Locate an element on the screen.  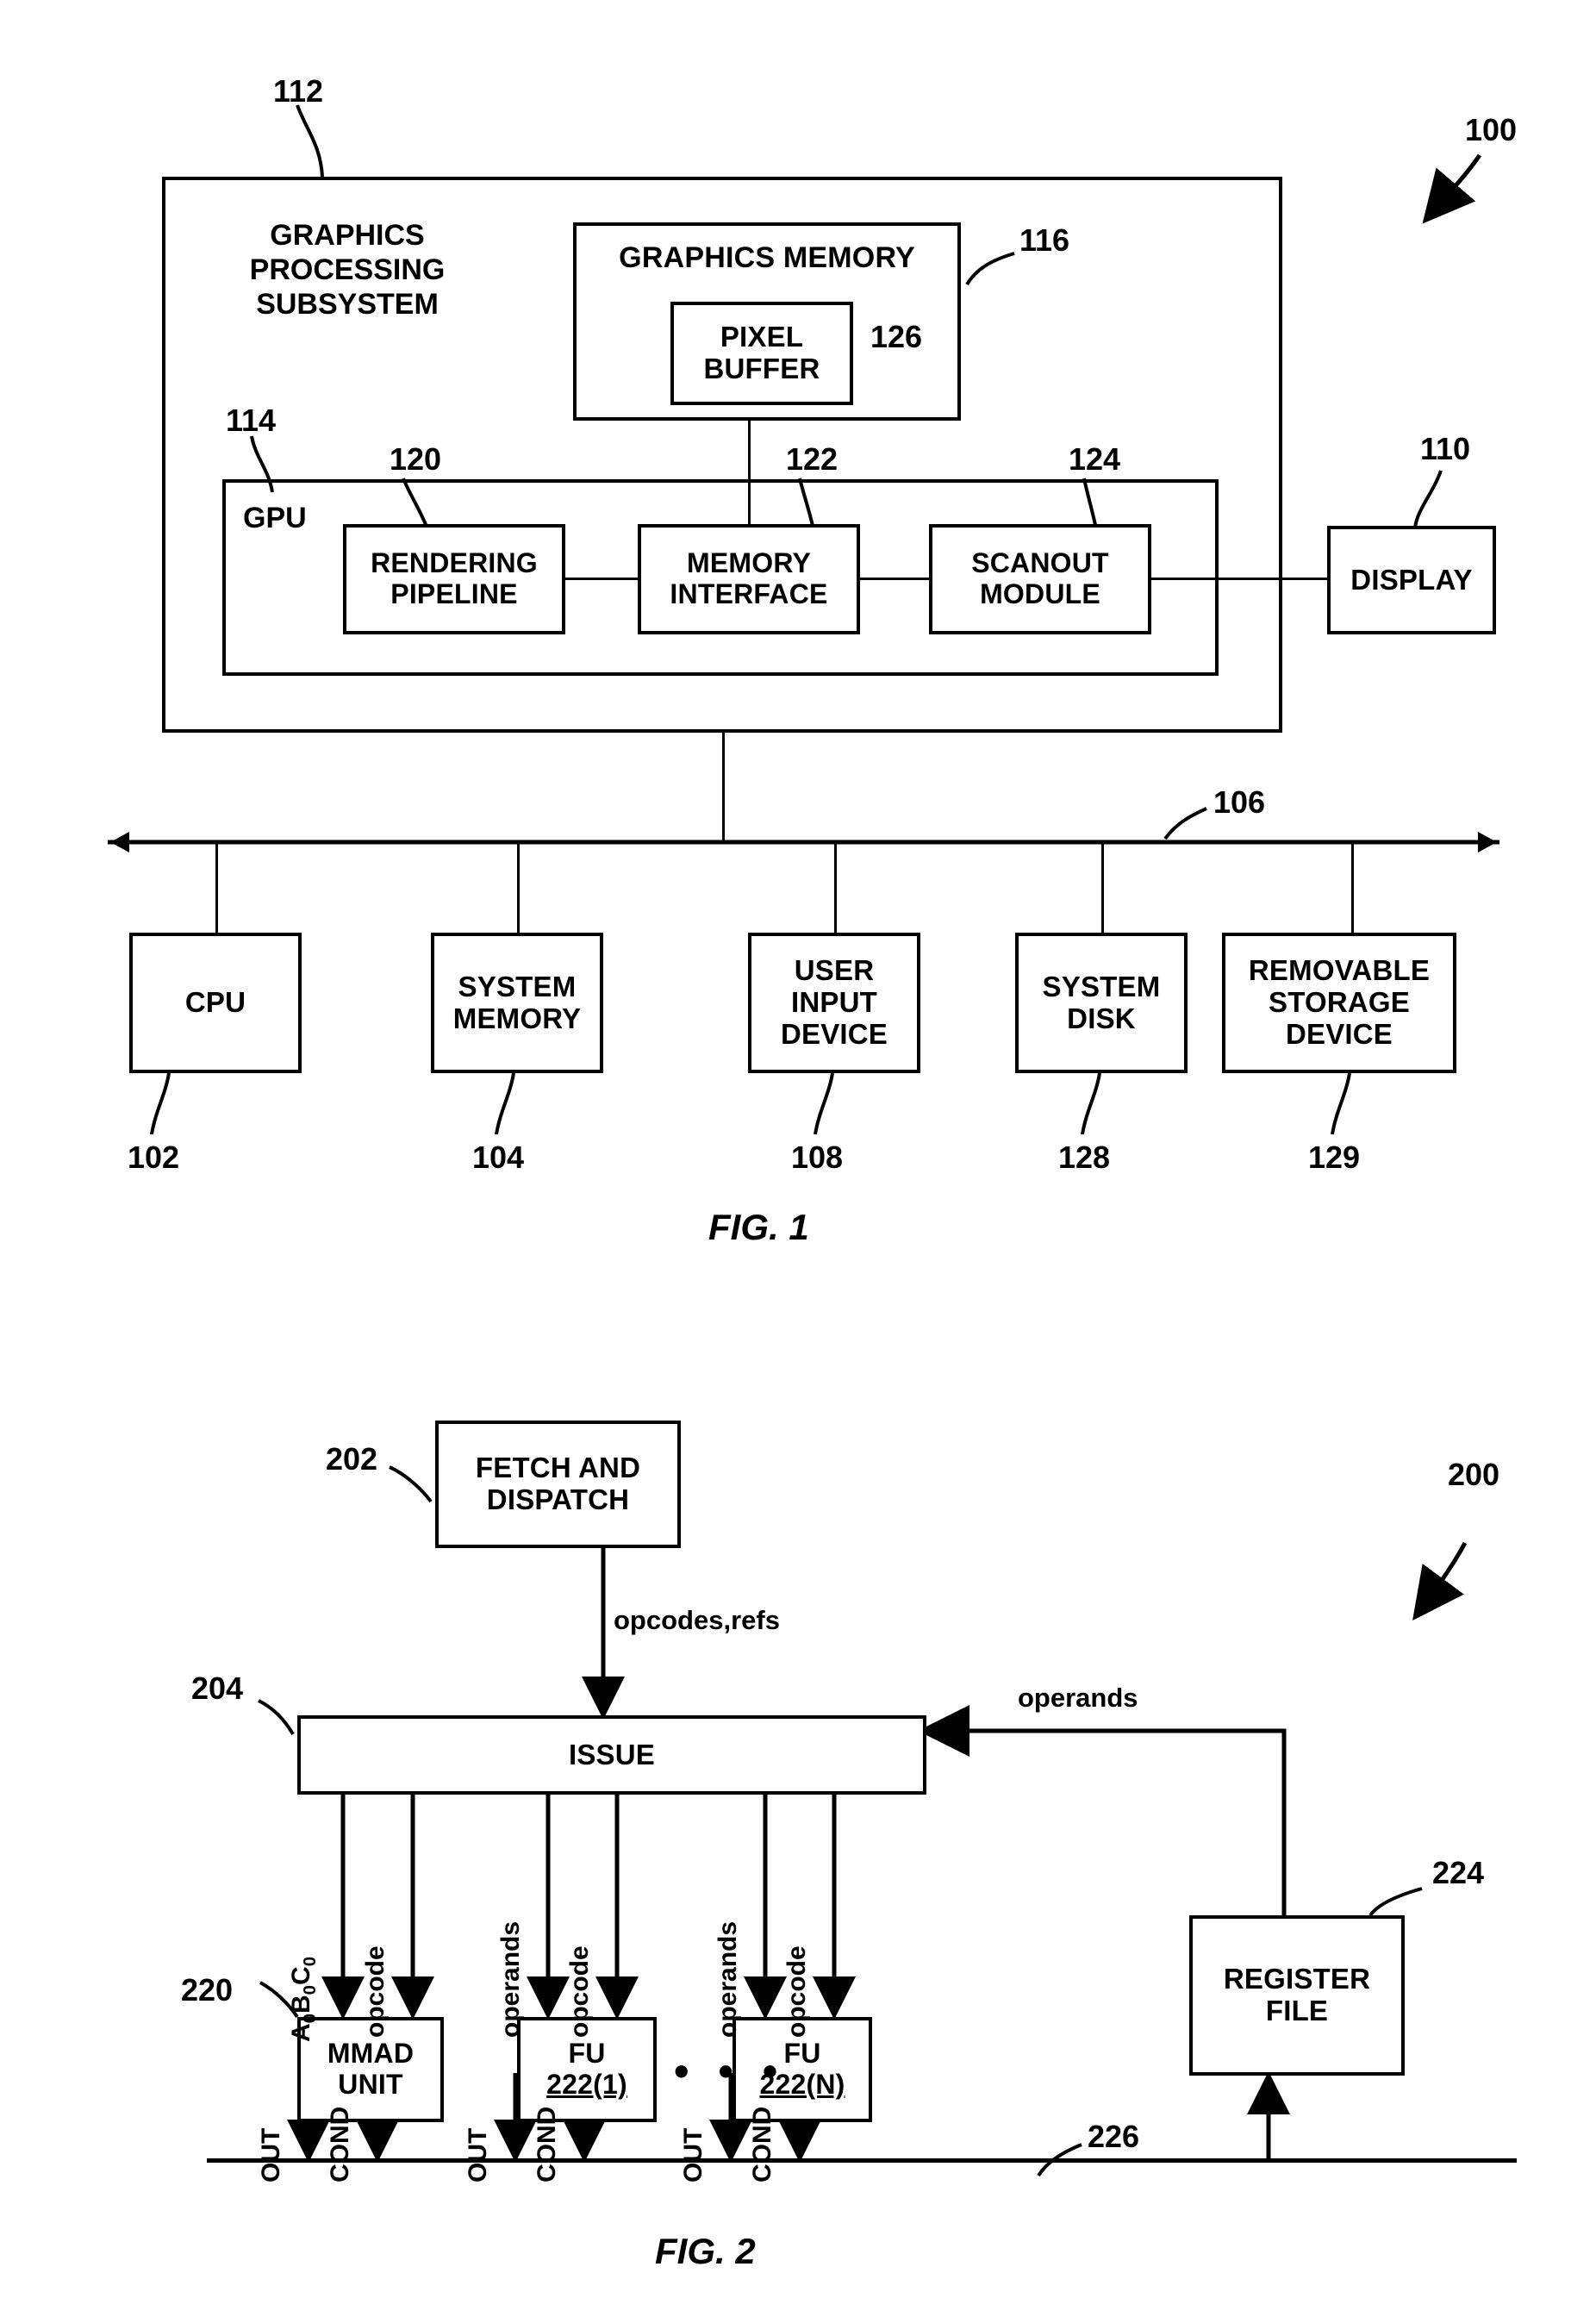
fu1-in-label-operands: operands is located at coordinates (510, 1979).